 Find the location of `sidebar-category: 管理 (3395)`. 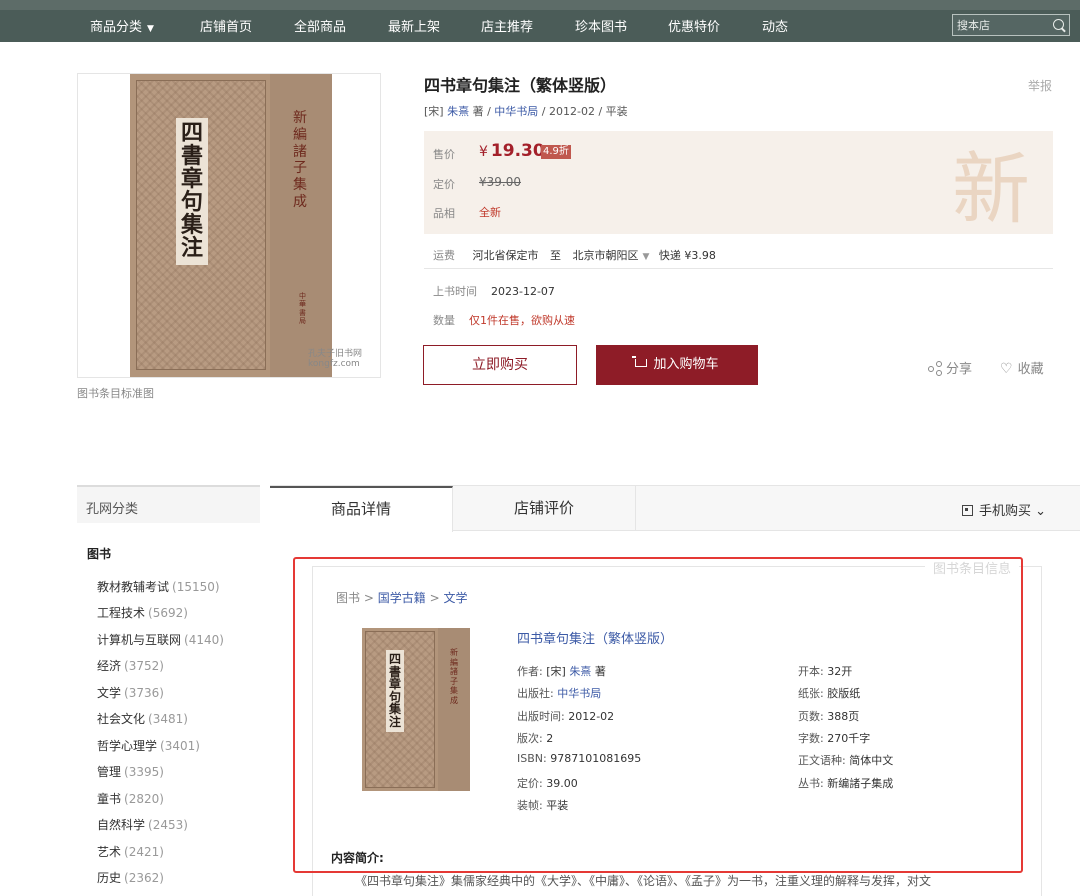

sidebar-category: 管理 (3395) is located at coordinates (130, 771).